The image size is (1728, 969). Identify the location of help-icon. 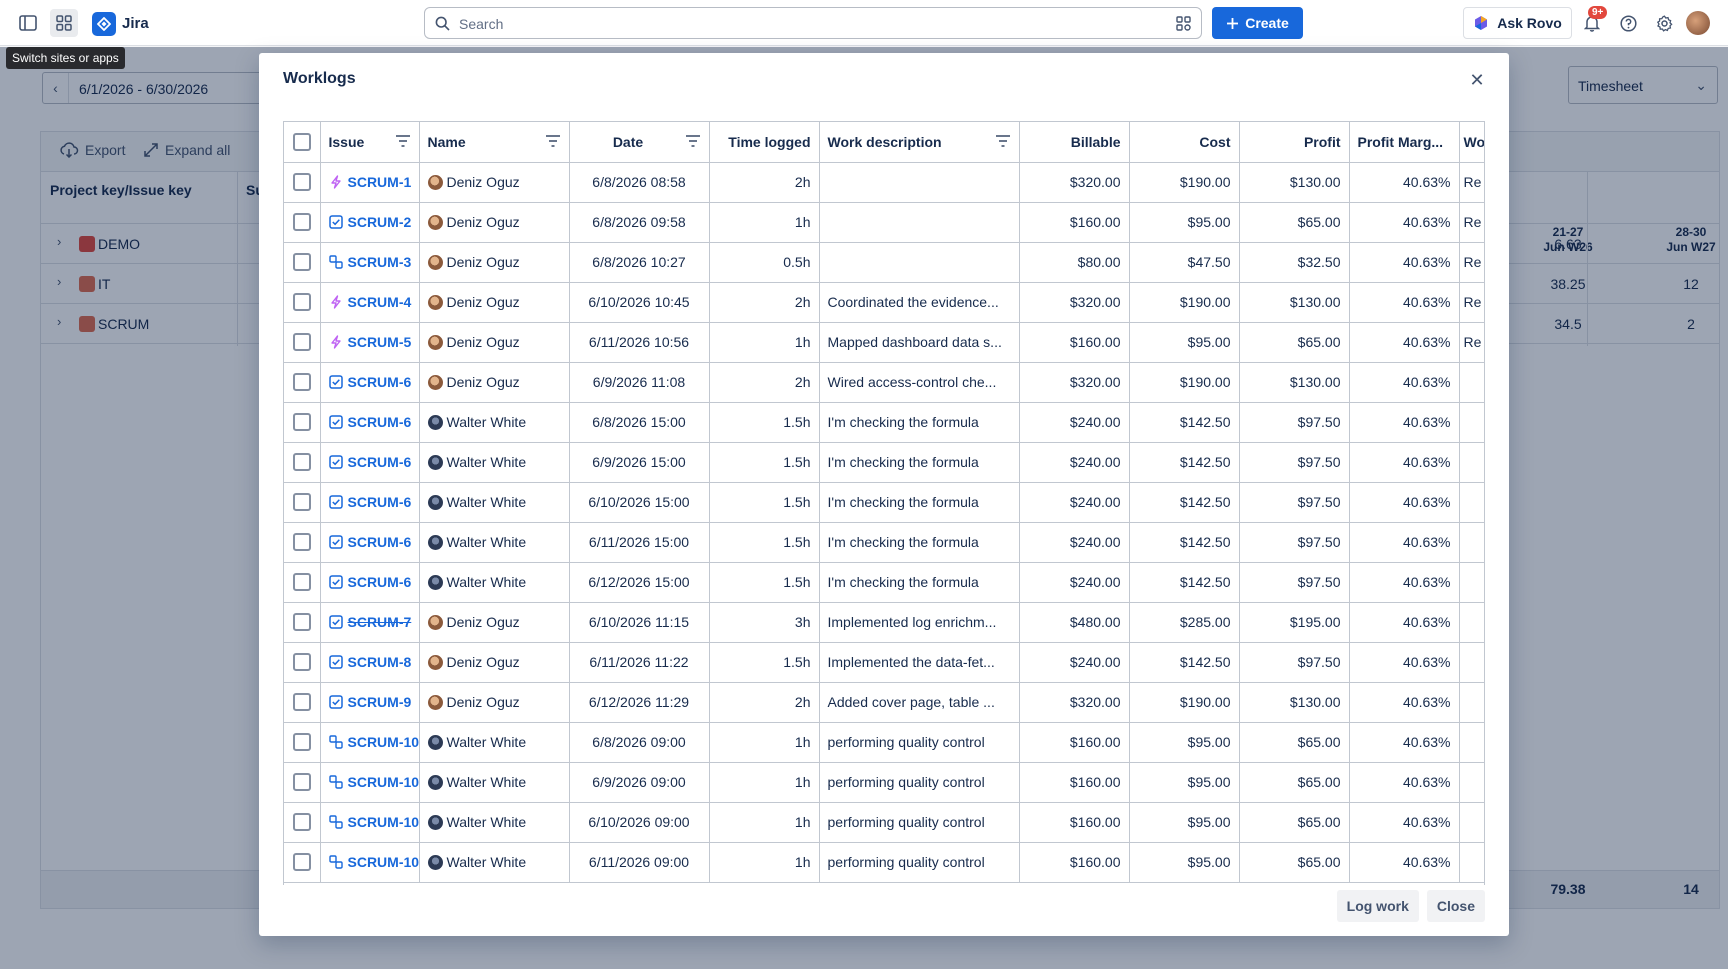
(1628, 23).